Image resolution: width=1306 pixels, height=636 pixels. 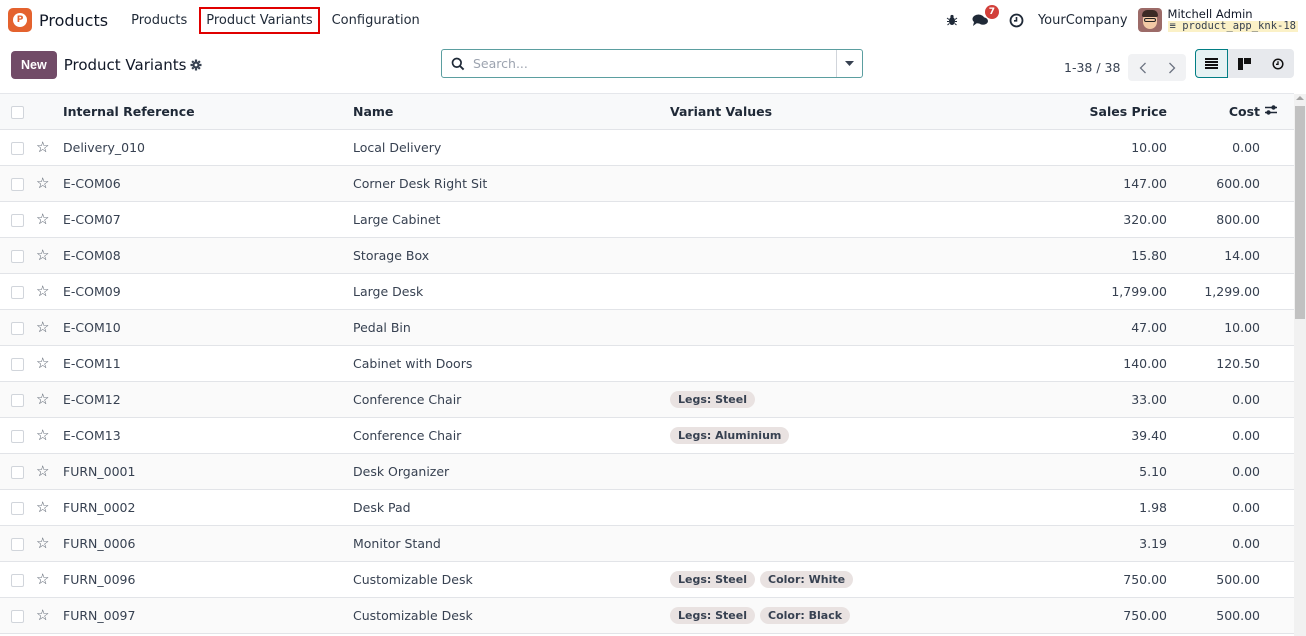 What do you see at coordinates (208, 147) in the screenshot?
I see `cell-internal-reference: Delivery_010` at bounding box center [208, 147].